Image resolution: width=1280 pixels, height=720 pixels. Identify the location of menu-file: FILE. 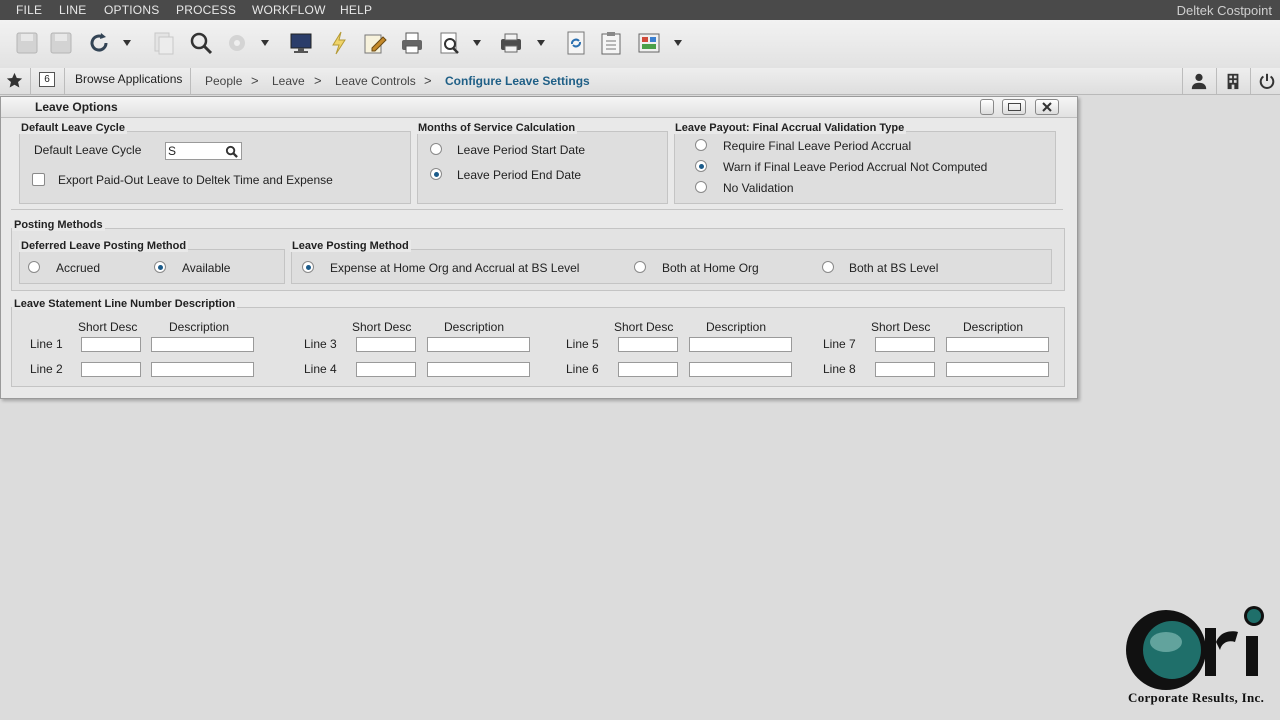
(29, 10).